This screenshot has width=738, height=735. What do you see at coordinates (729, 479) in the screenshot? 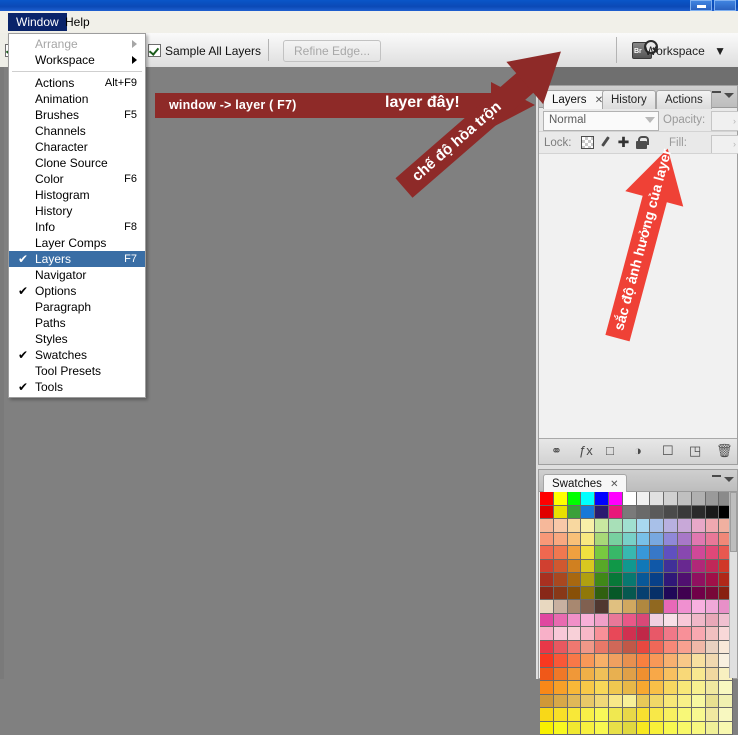
I see `panel-menu-icon` at bounding box center [729, 479].